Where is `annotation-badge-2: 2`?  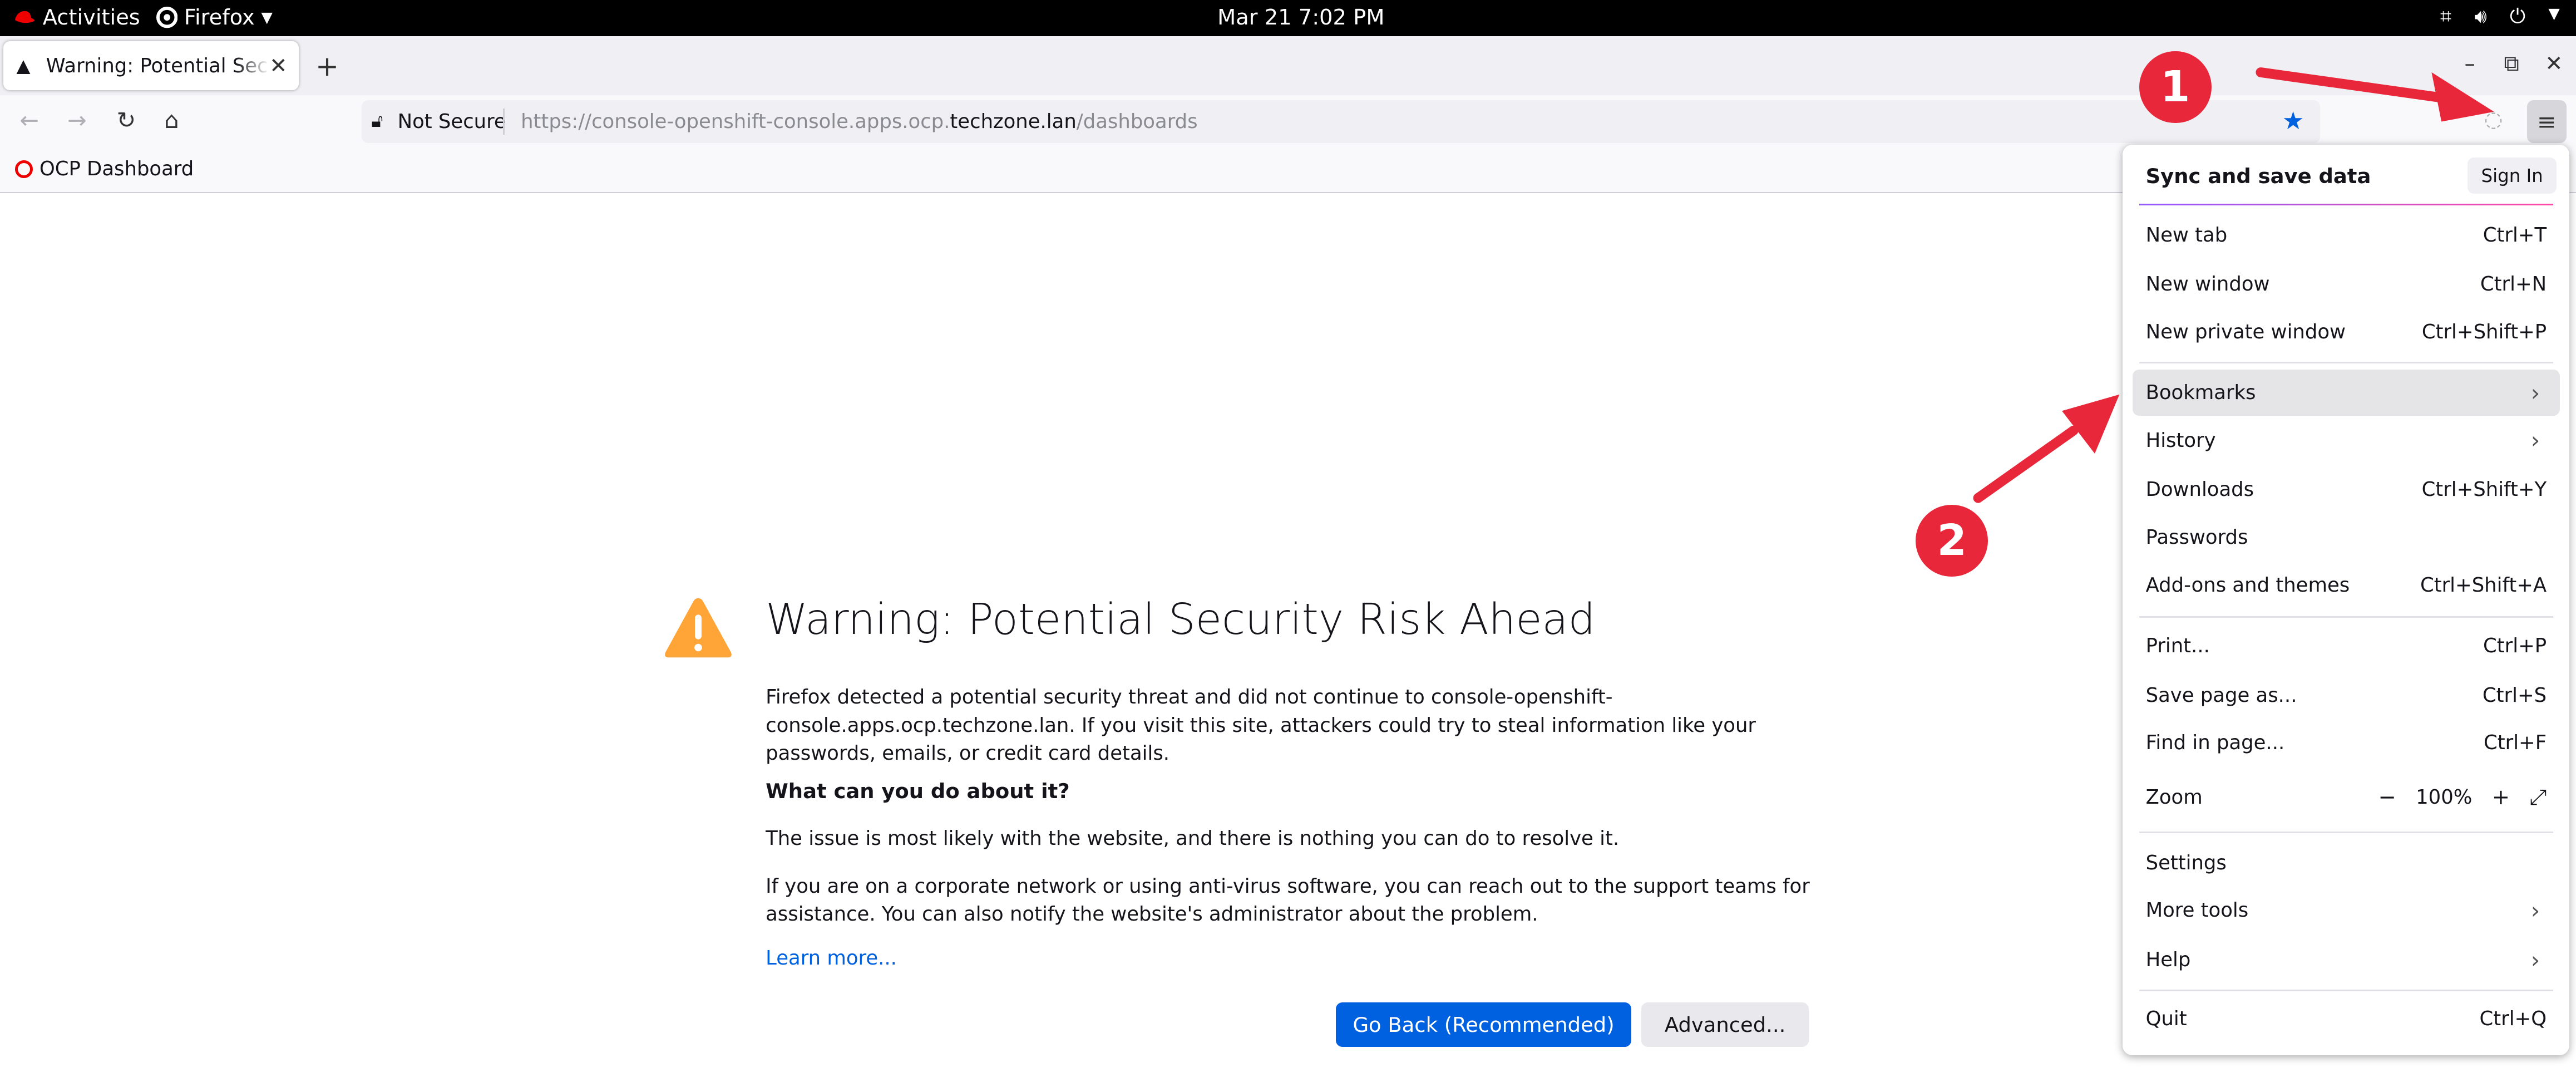
annotation-badge-2: 2 is located at coordinates (1952, 540).